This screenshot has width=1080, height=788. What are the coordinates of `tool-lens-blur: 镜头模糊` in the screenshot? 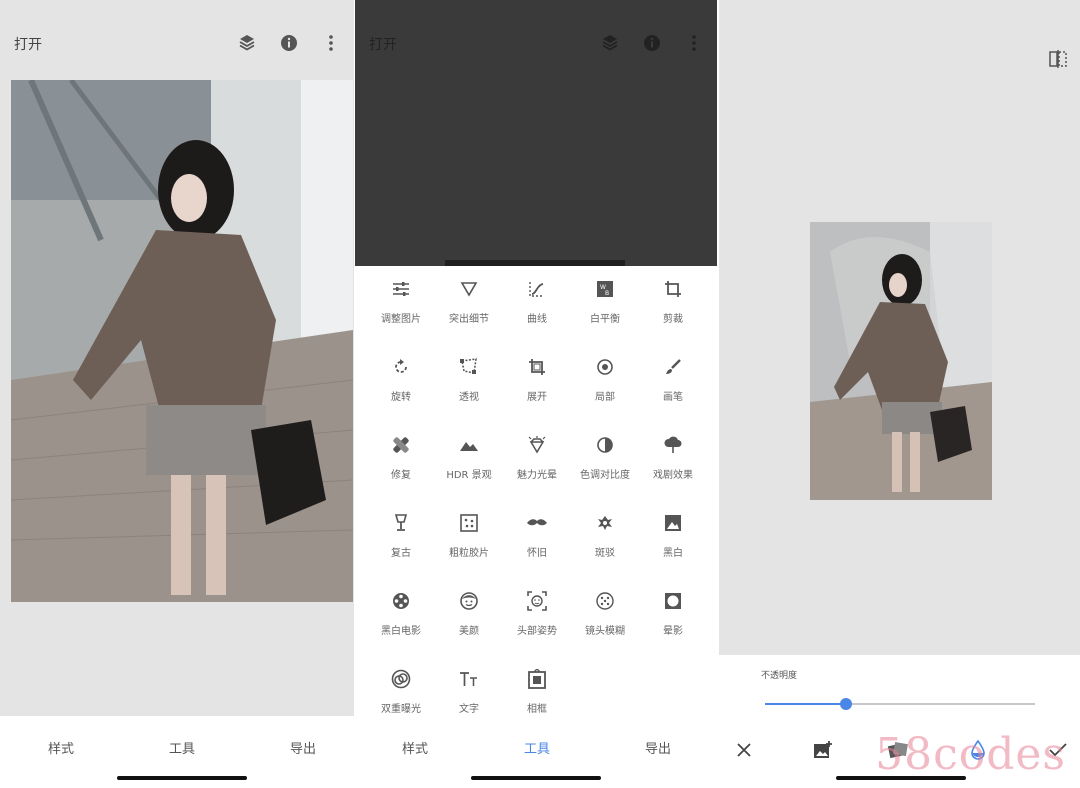 It's located at (605, 614).